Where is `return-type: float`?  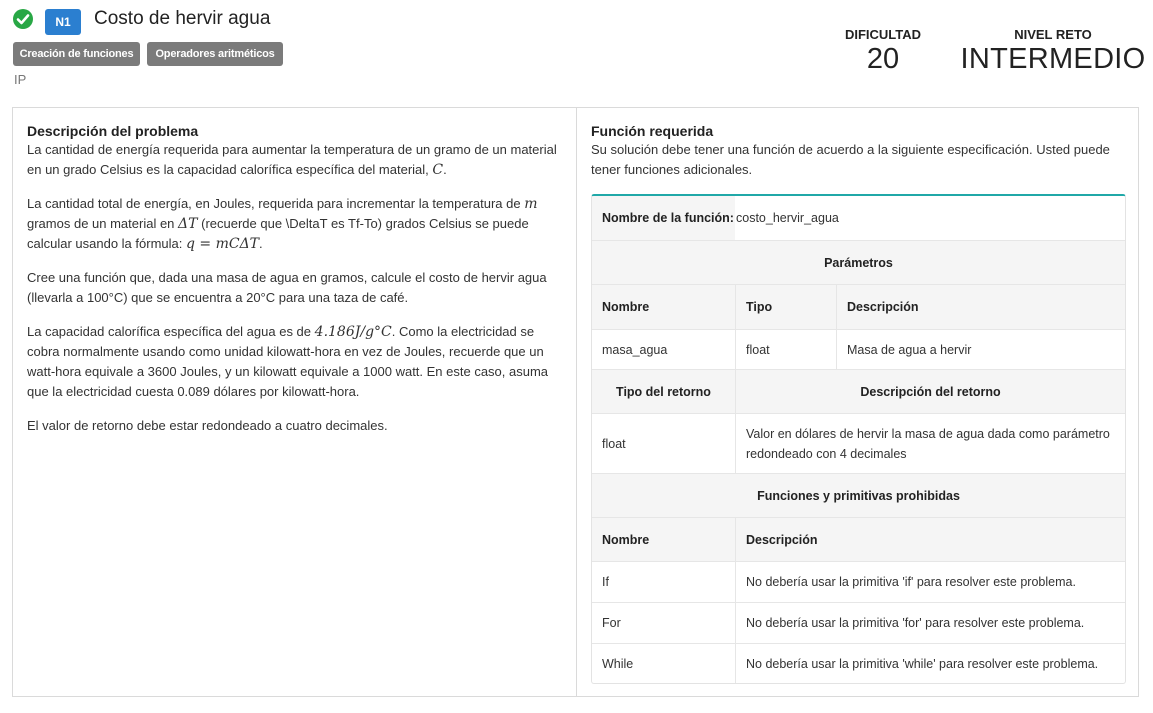 return-type: float is located at coordinates (664, 443).